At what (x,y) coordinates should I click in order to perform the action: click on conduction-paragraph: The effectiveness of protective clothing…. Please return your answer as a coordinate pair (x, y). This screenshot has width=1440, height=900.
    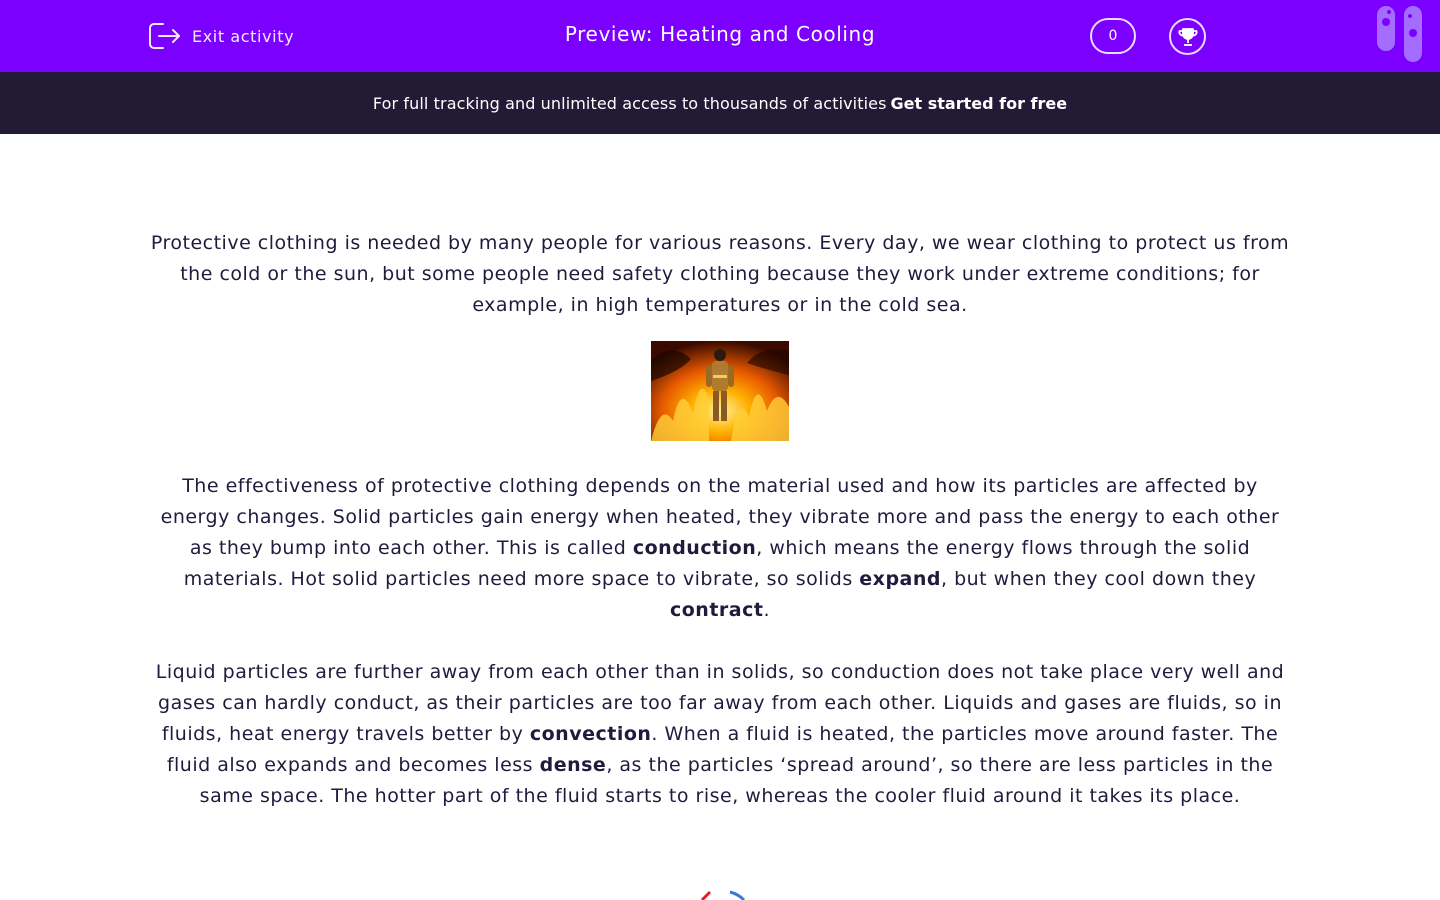
    Looking at the image, I should click on (720, 548).